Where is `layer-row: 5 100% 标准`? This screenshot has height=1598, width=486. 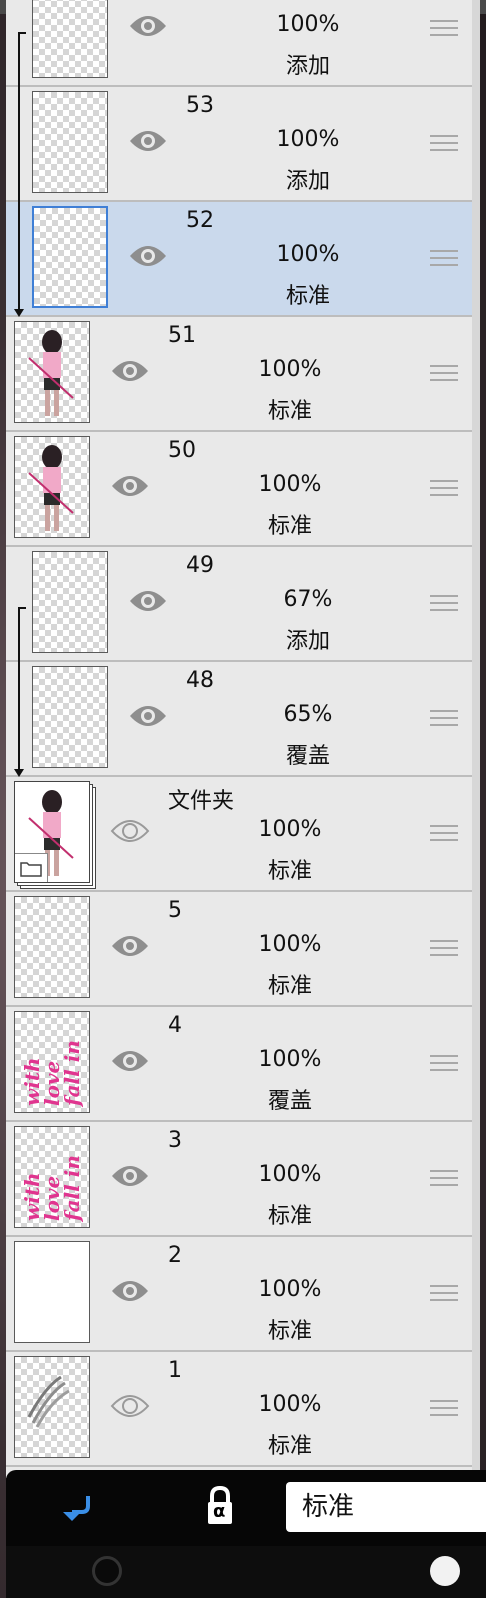
layer-row: 5 100% 标准 is located at coordinates (243, 949).